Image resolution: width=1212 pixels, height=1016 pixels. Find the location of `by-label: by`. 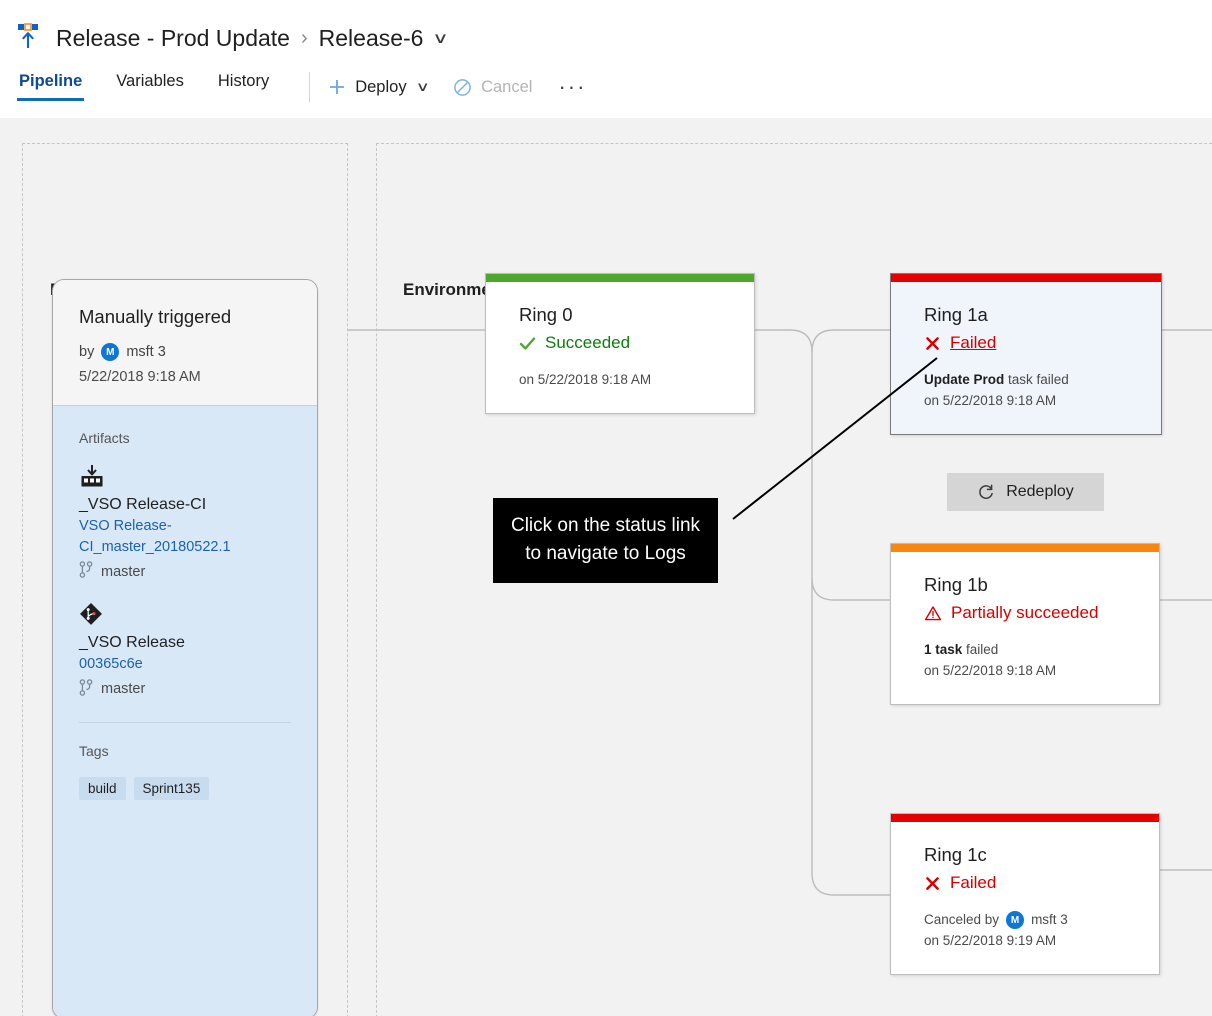

by-label: by is located at coordinates (87, 352).